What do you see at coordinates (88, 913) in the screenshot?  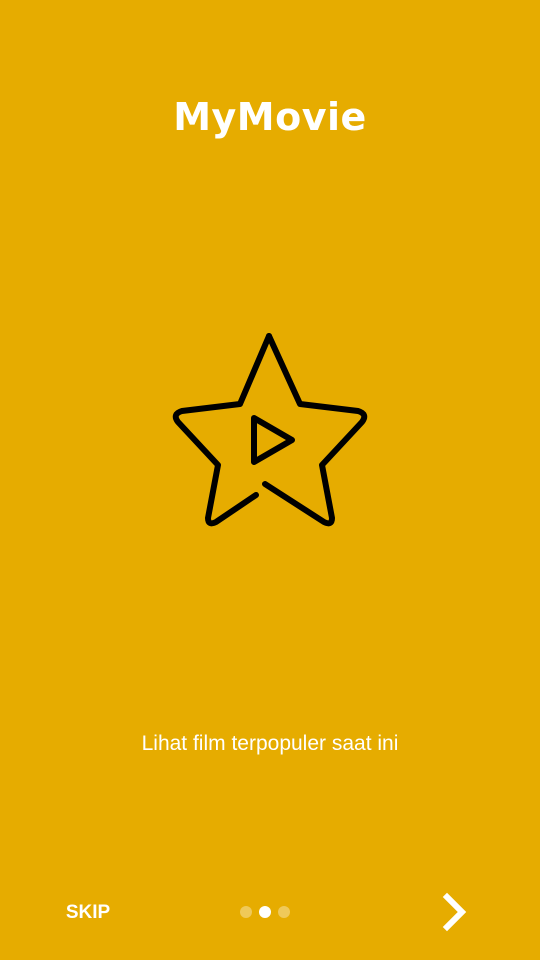 I see `skip-button: SKIP` at bounding box center [88, 913].